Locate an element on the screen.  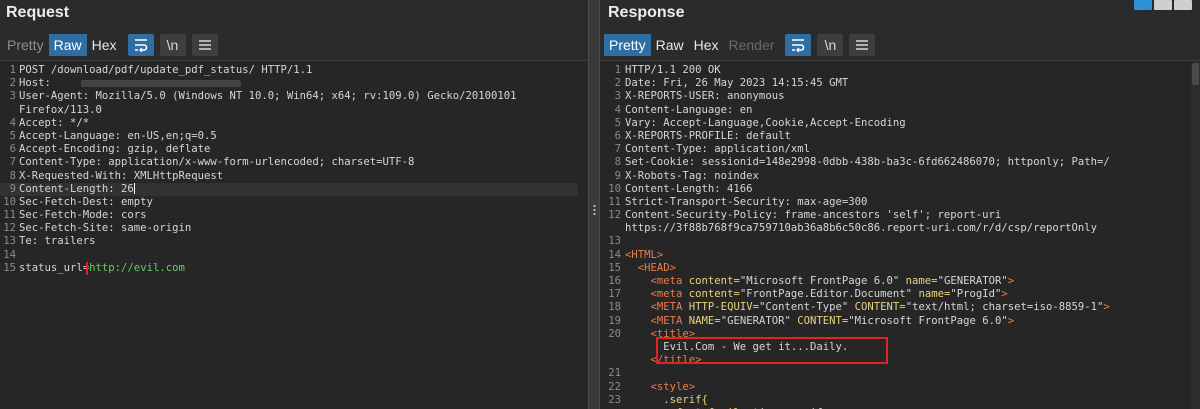
code-line: 5 Accept-Language: en-US,en;q=0.5 is located at coordinates (289, 136).